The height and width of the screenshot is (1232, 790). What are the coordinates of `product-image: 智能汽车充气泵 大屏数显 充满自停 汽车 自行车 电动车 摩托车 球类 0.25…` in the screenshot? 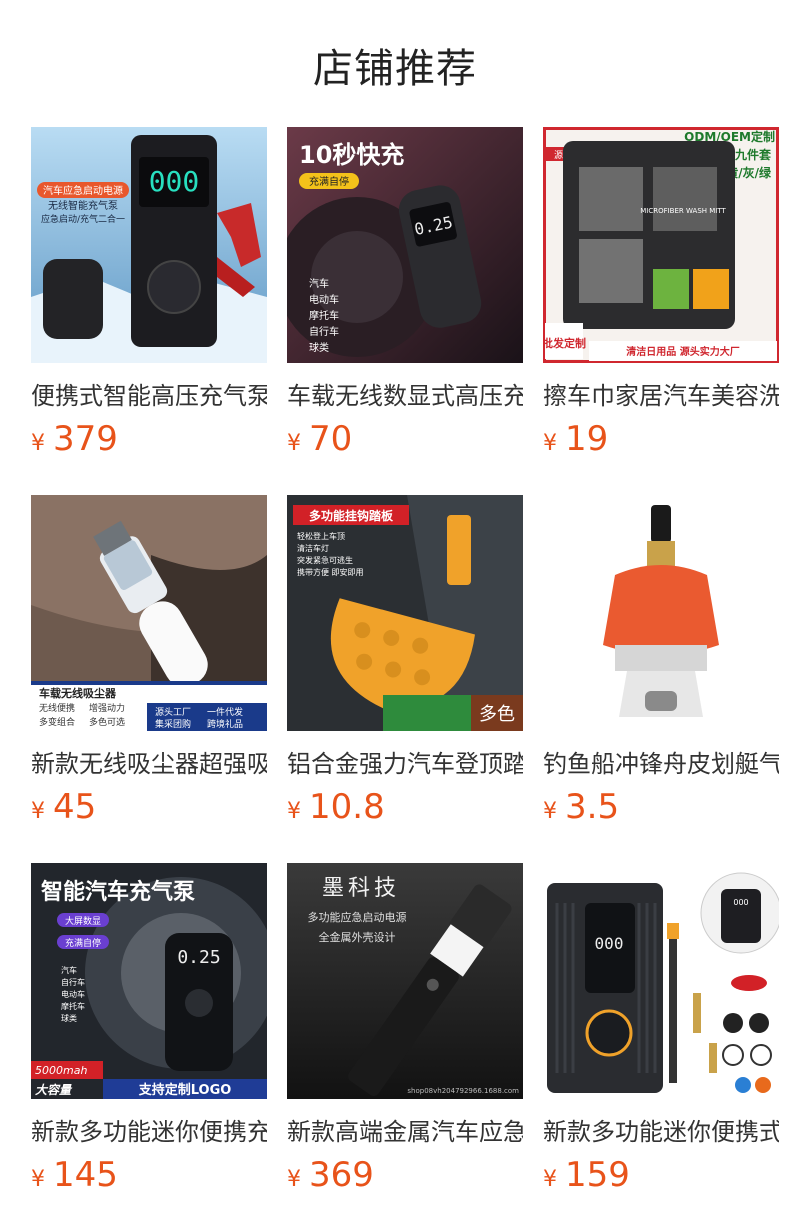 It's located at (149, 981).